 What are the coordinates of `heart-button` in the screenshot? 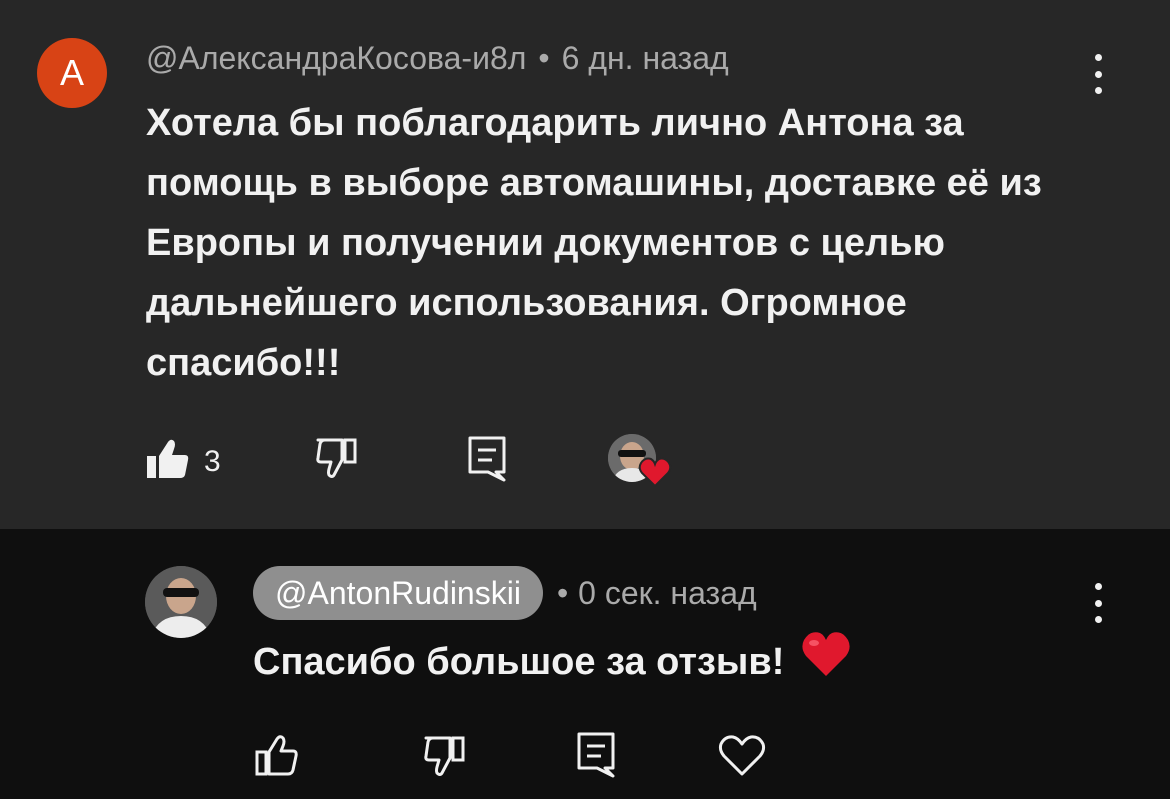 It's located at (742, 757).